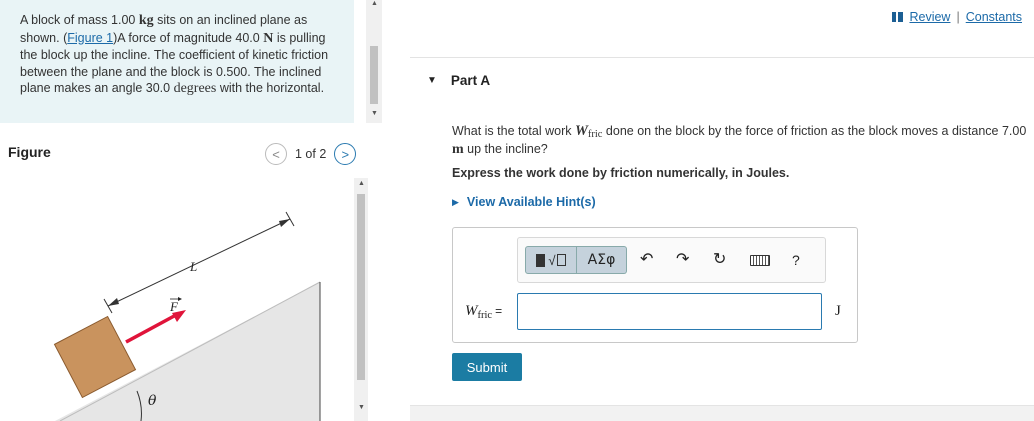 The image size is (1034, 421). I want to click on toolbar-button-group: √ ΑΣφ, so click(576, 260).